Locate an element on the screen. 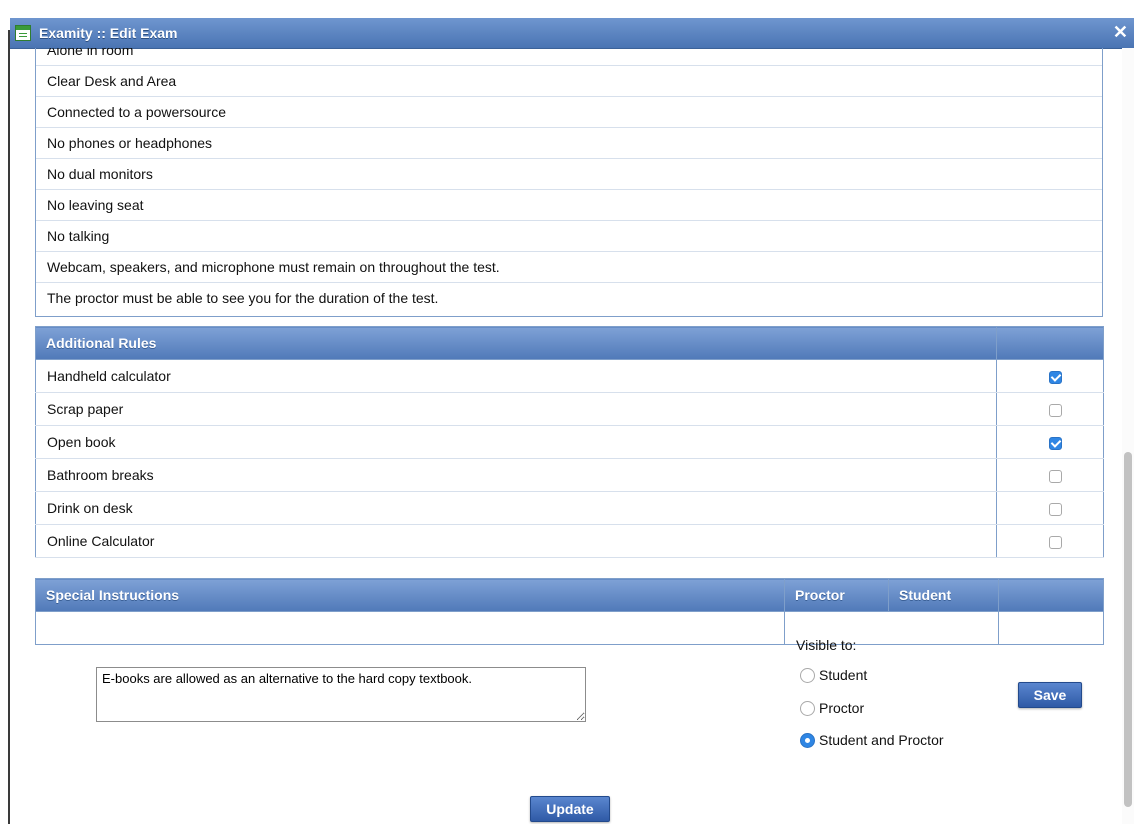 The width and height of the screenshot is (1134, 824). instructions-cell is located at coordinates (410, 628).